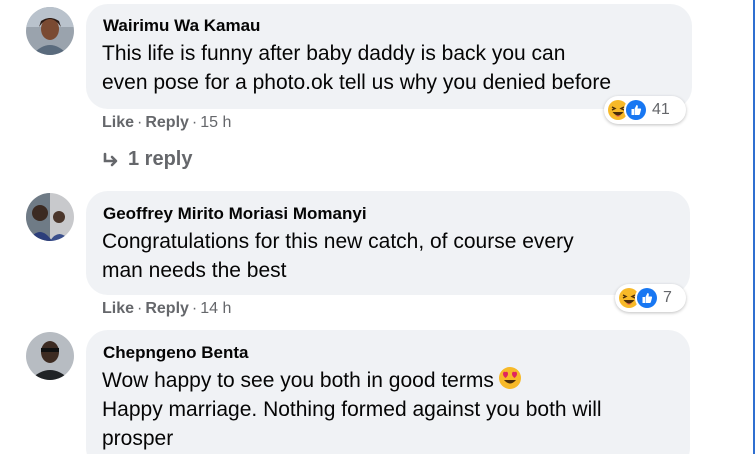 Image resolution: width=755 pixels, height=454 pixels. I want to click on comment-actions: Like · Reply · 15 h, so click(167, 122).